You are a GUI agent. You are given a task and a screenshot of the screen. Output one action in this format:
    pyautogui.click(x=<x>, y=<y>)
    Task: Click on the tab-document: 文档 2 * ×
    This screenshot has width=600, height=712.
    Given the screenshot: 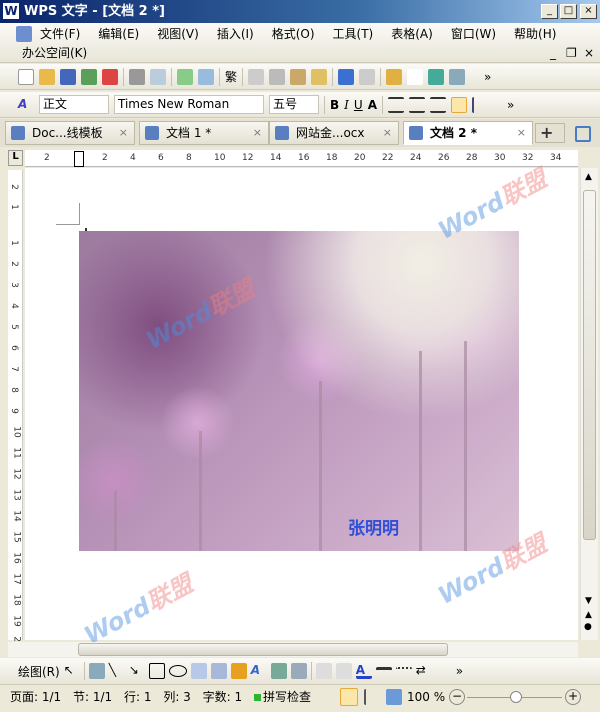 What is the action you would take?
    pyautogui.click(x=468, y=133)
    